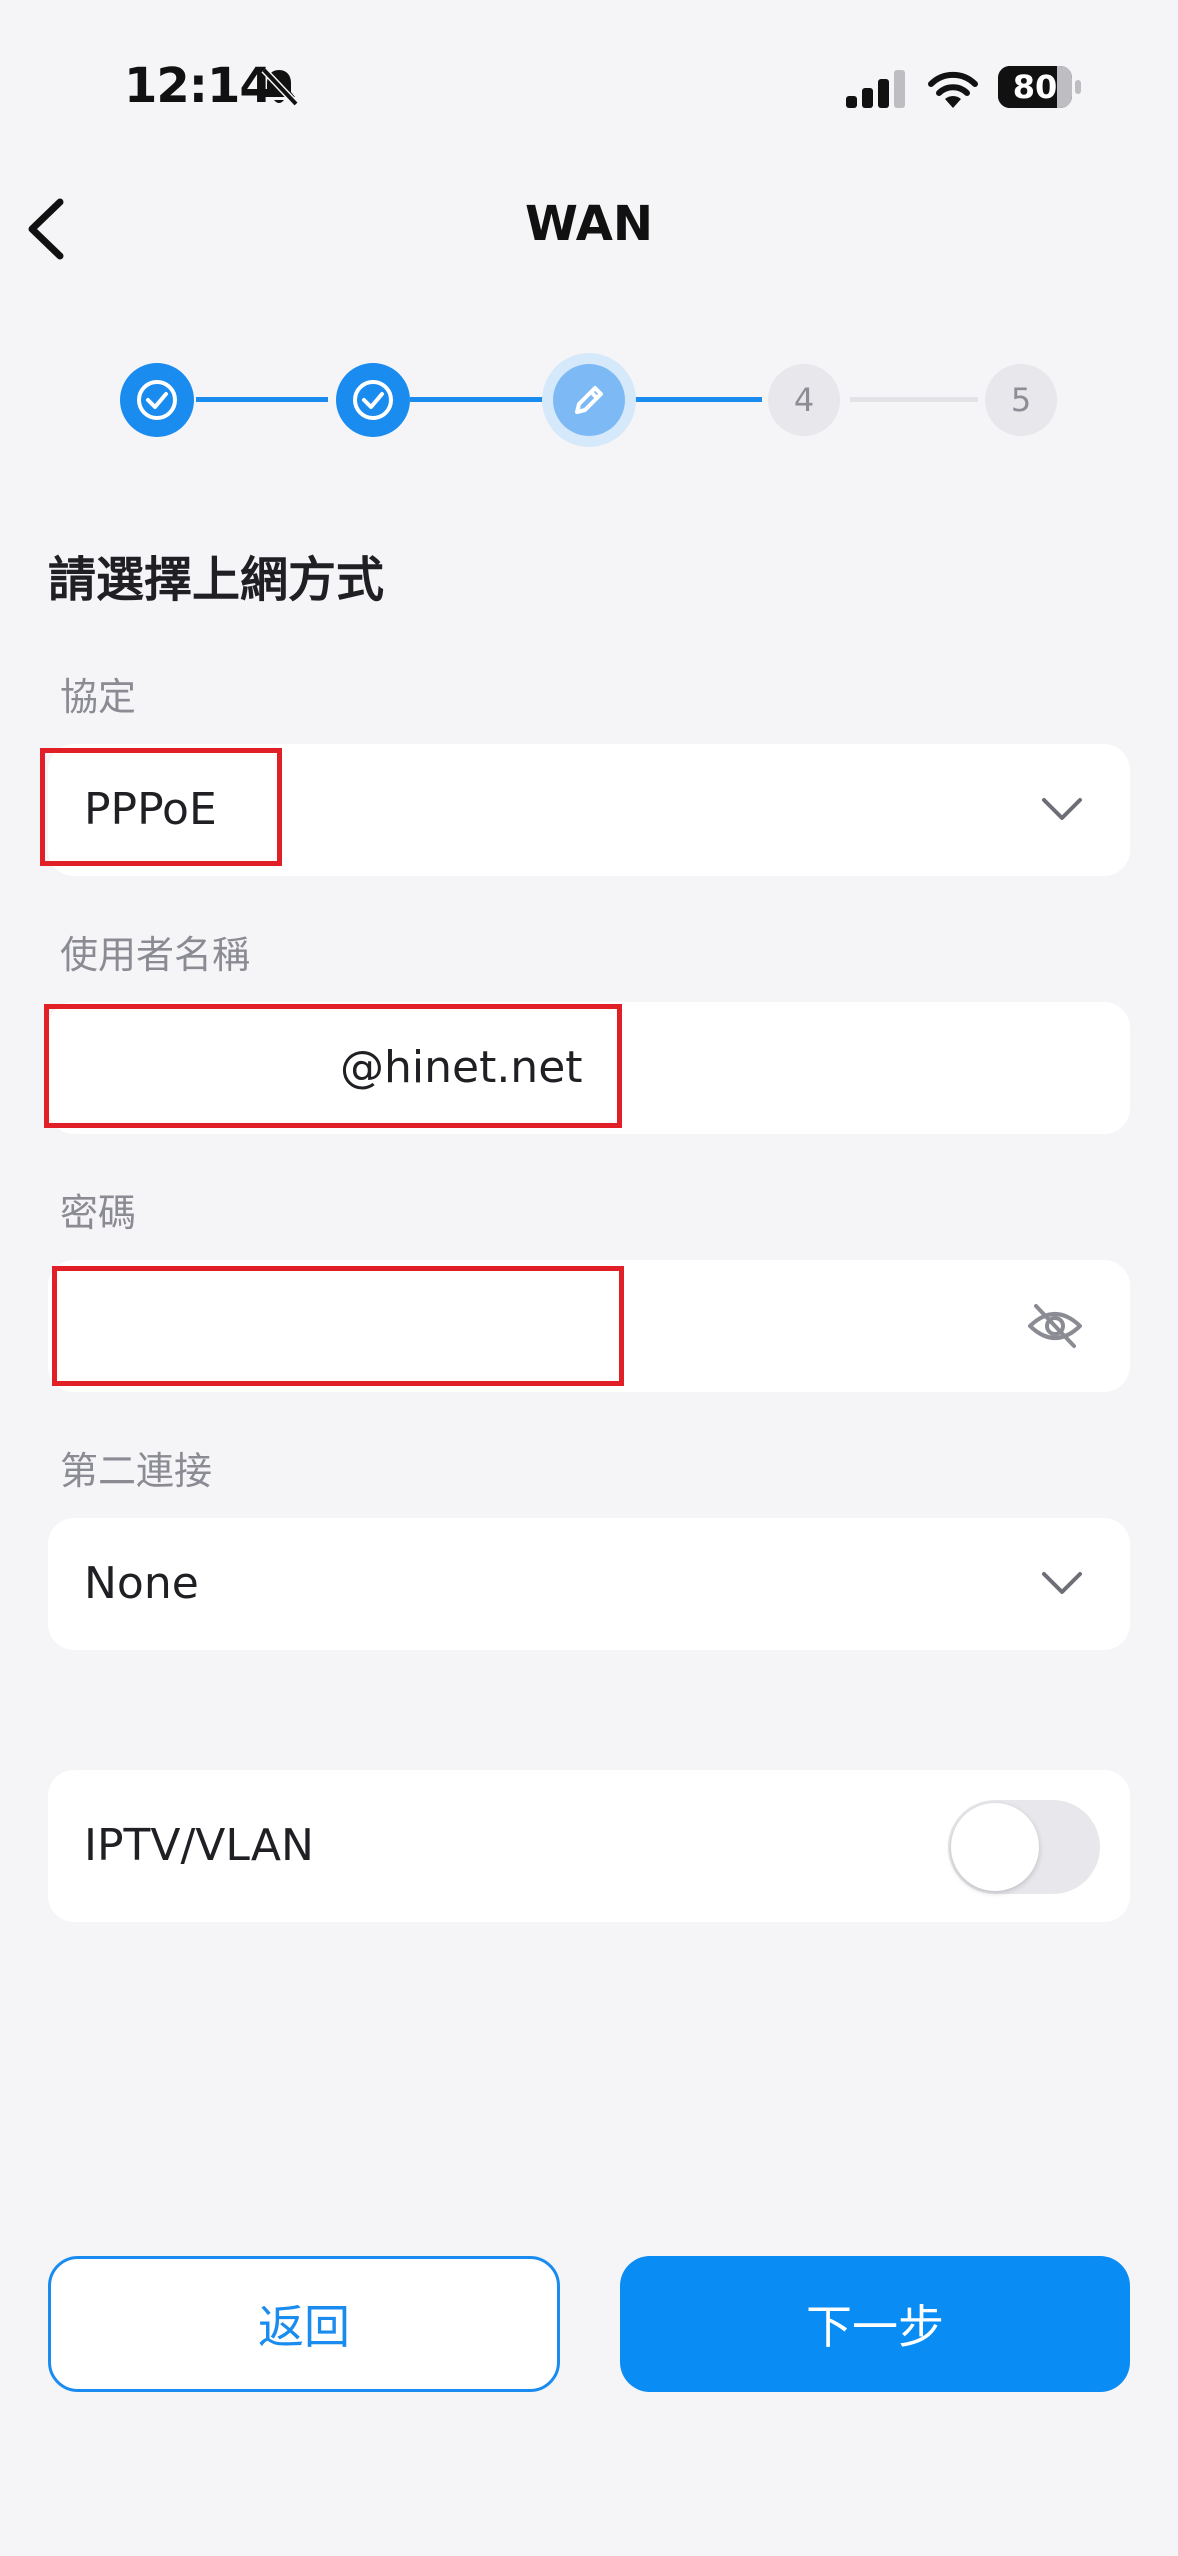 The height and width of the screenshot is (2556, 1178). Describe the element at coordinates (1055, 1326) in the screenshot. I see `eye-off-icon` at that location.